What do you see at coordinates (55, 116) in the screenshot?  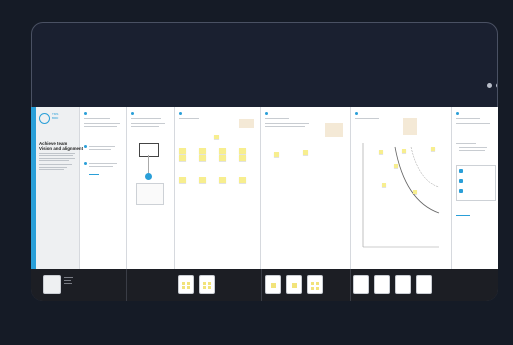 I see `logo-text: TMS BRD` at bounding box center [55, 116].